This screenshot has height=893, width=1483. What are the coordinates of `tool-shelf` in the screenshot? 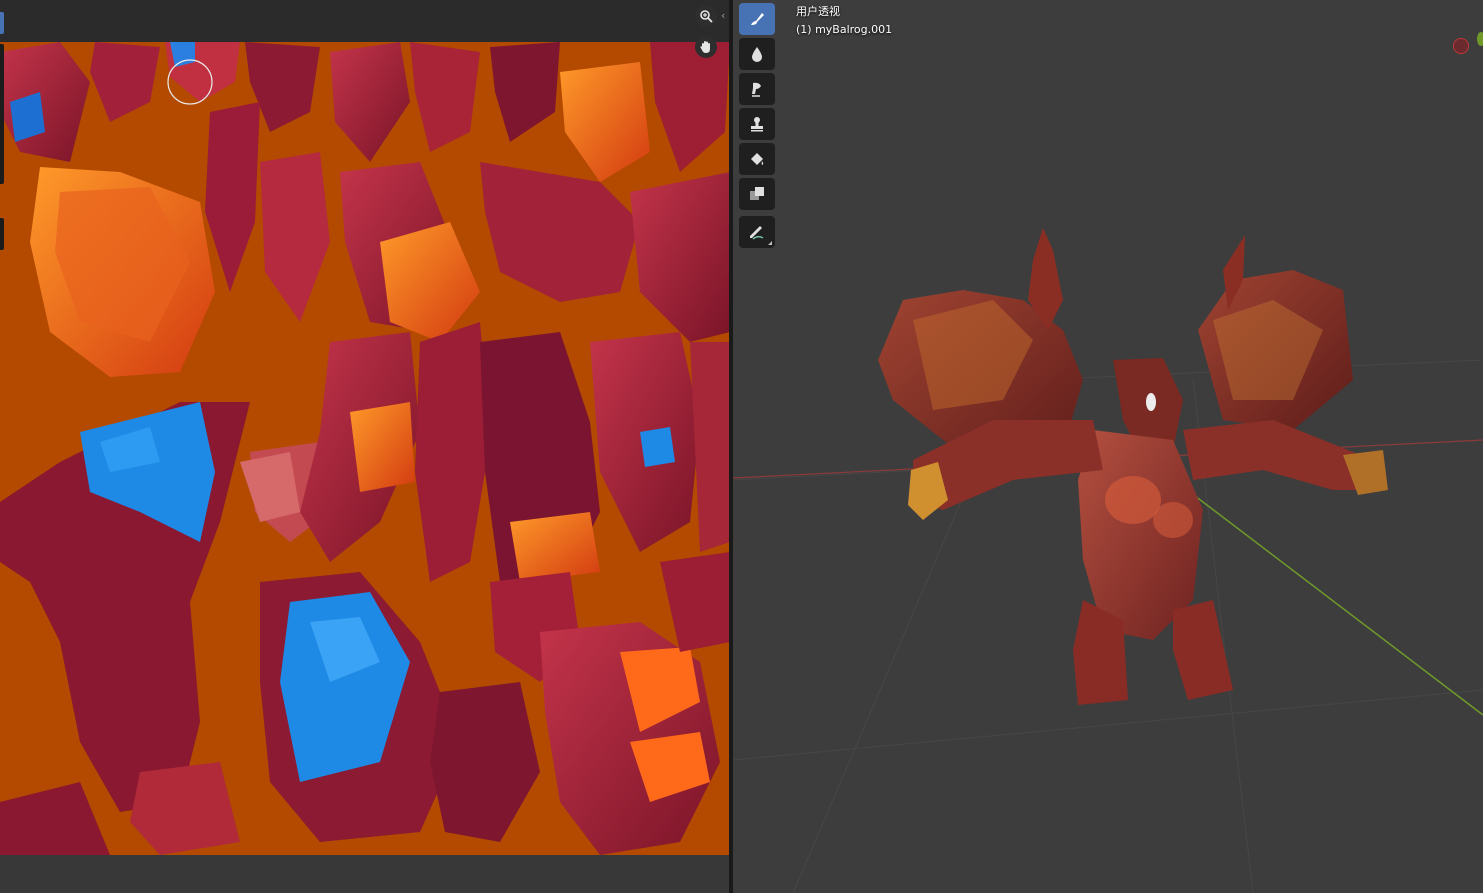 It's located at (758, 127).